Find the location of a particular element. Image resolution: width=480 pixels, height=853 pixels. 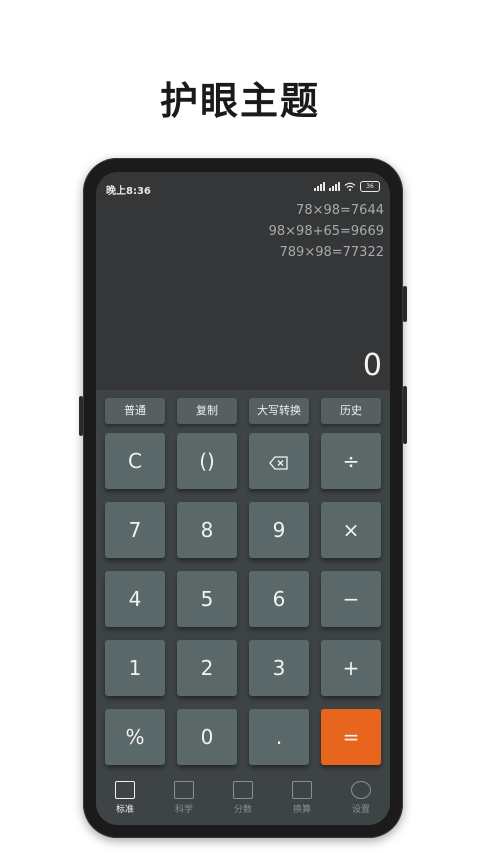

history-item: 78×98=7644 is located at coordinates (326, 210).